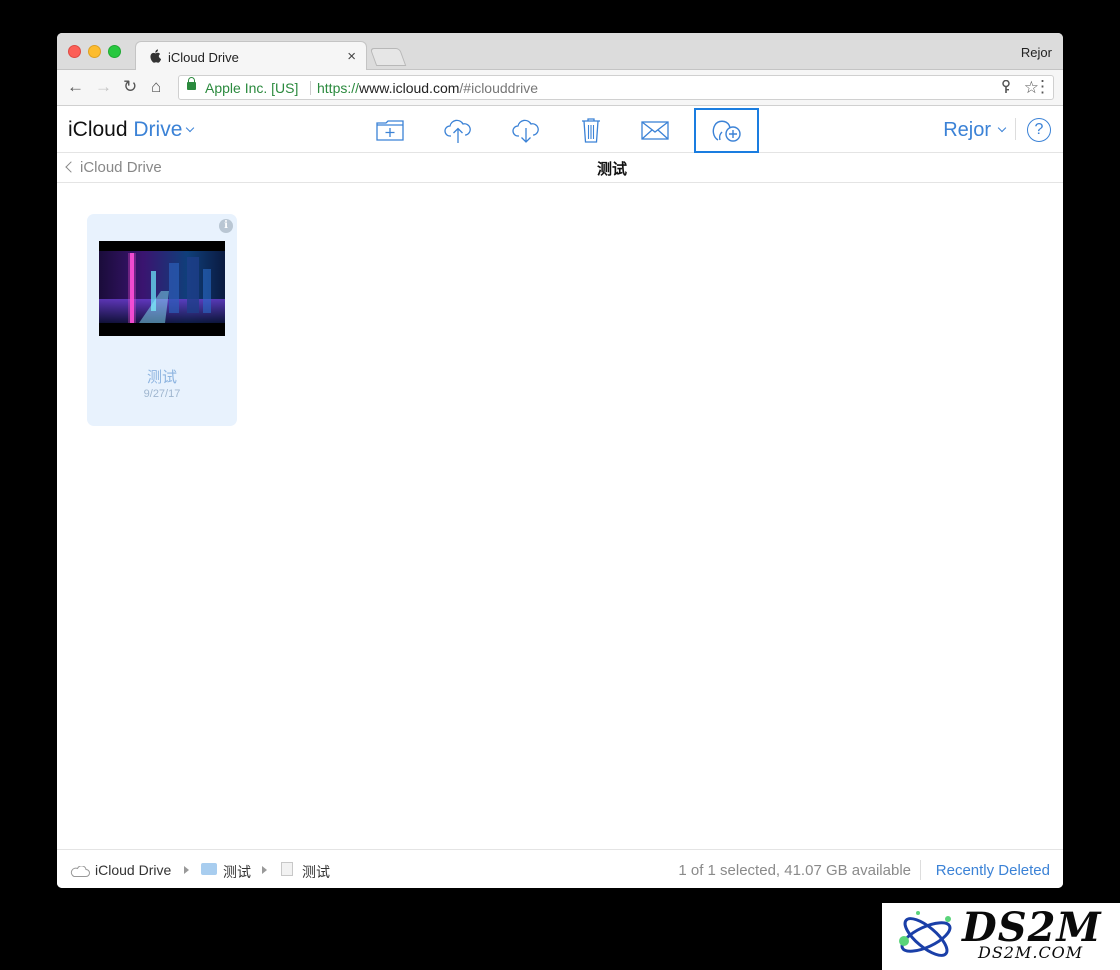 Image resolution: width=1120 pixels, height=970 pixels. I want to click on close-window-button, so click(74, 51).